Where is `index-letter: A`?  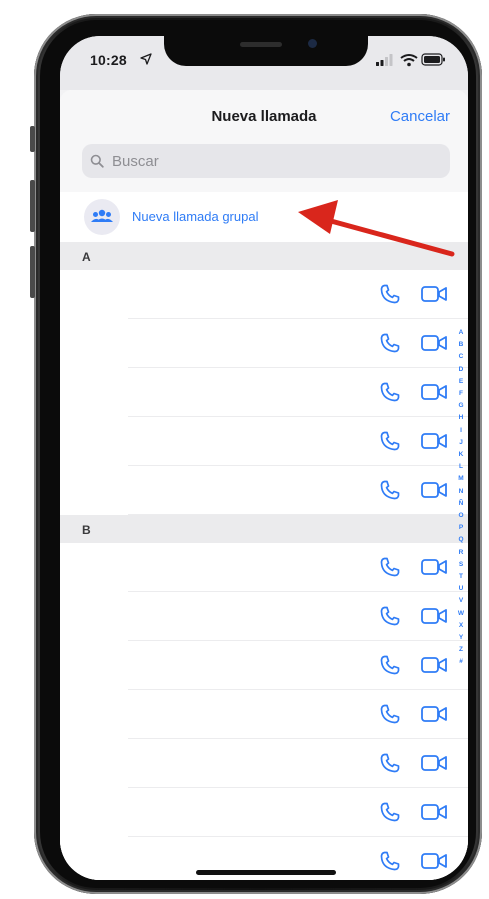
index-letter: A is located at coordinates (461, 333).